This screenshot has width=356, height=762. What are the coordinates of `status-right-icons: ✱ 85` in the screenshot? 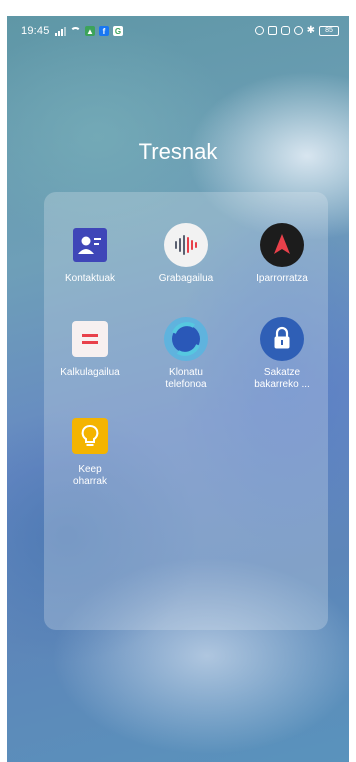 It's located at (296, 30).